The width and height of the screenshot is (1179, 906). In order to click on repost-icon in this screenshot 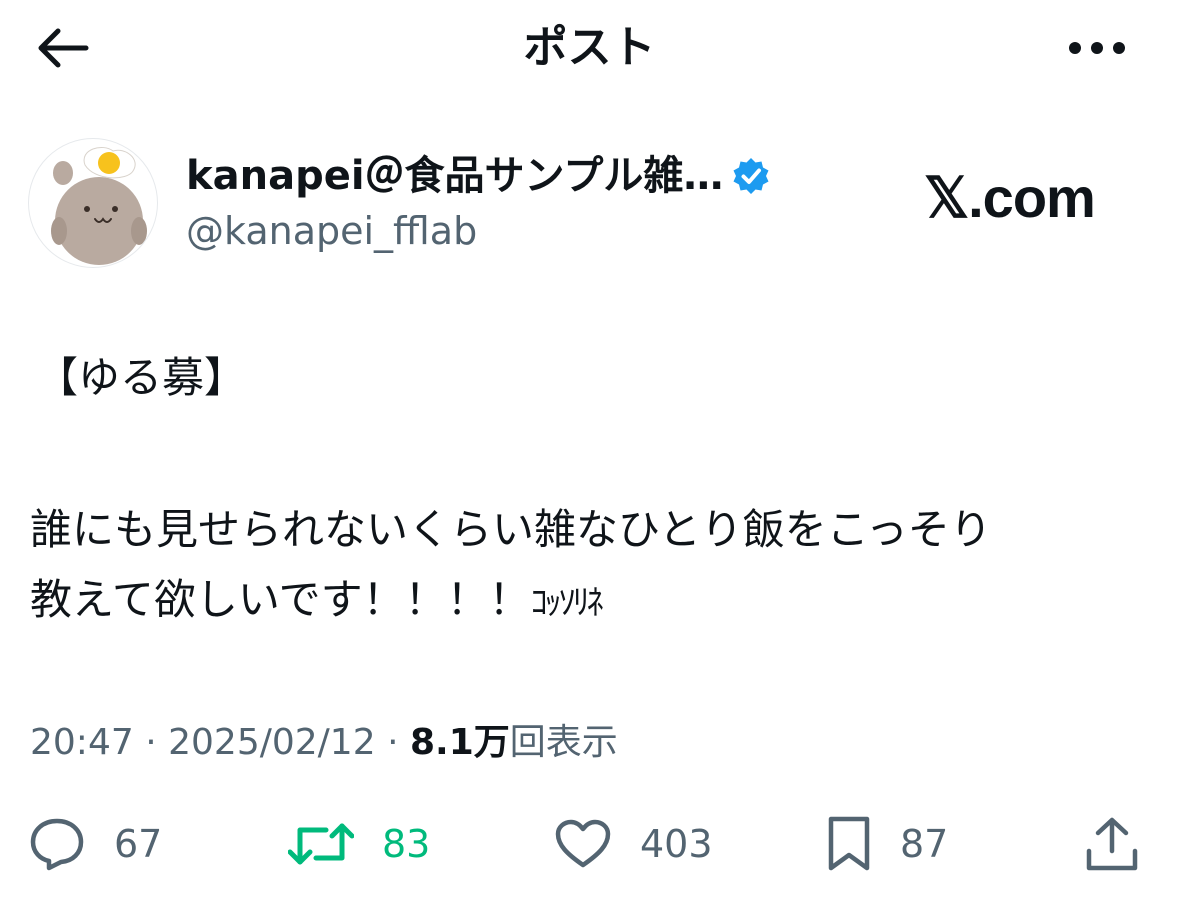, I will do `click(321, 844)`.